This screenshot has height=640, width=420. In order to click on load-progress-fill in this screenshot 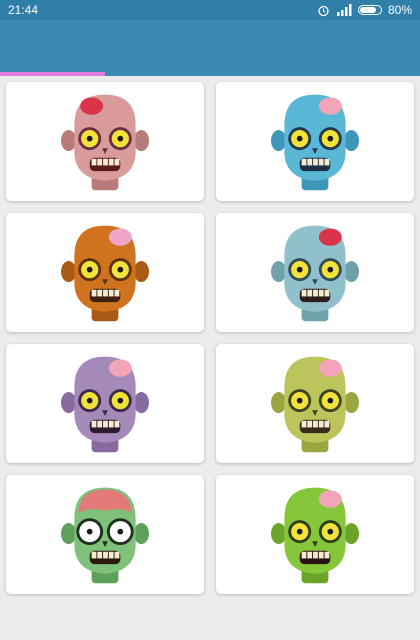, I will do `click(52, 74)`.